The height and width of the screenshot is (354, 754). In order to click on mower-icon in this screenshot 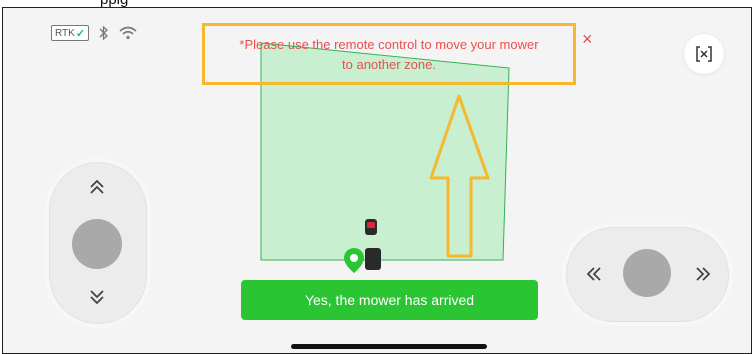, I will do `click(371, 227)`.